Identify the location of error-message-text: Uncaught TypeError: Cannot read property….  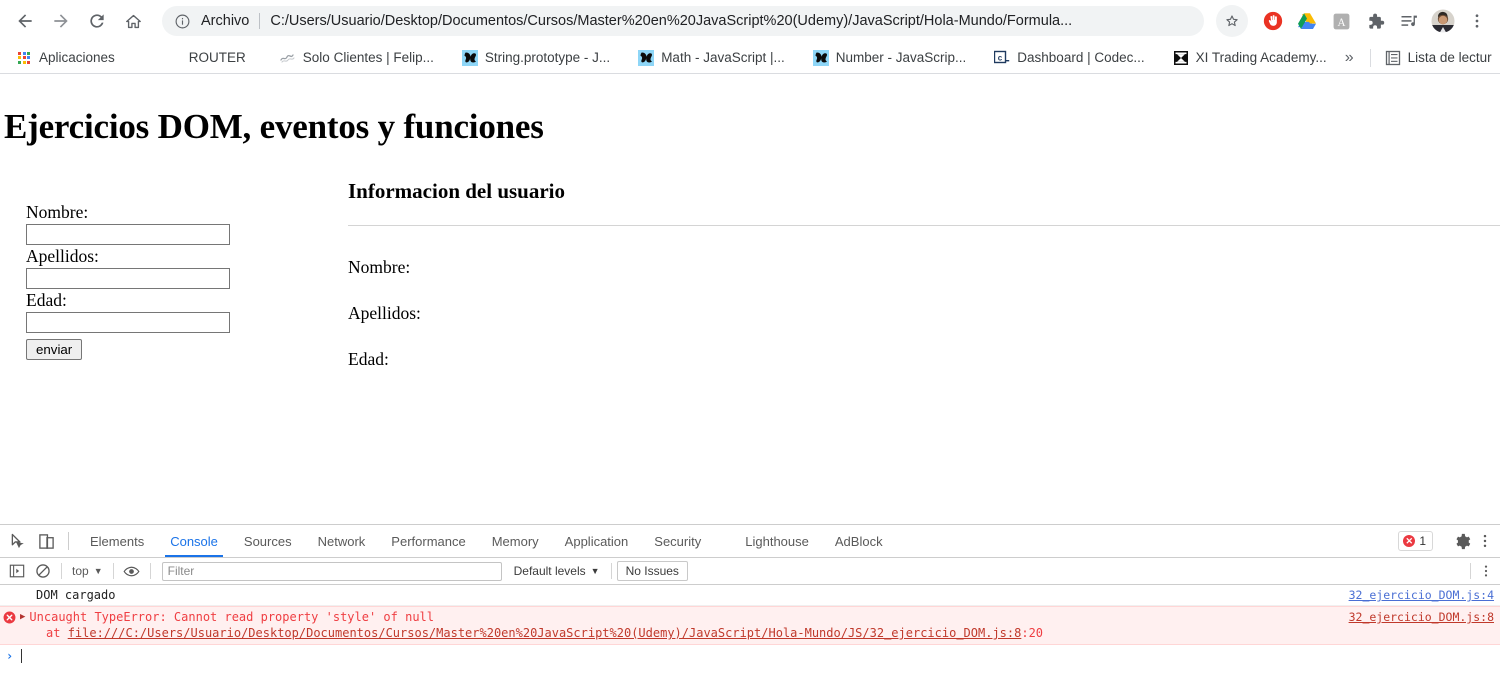
(231, 617).